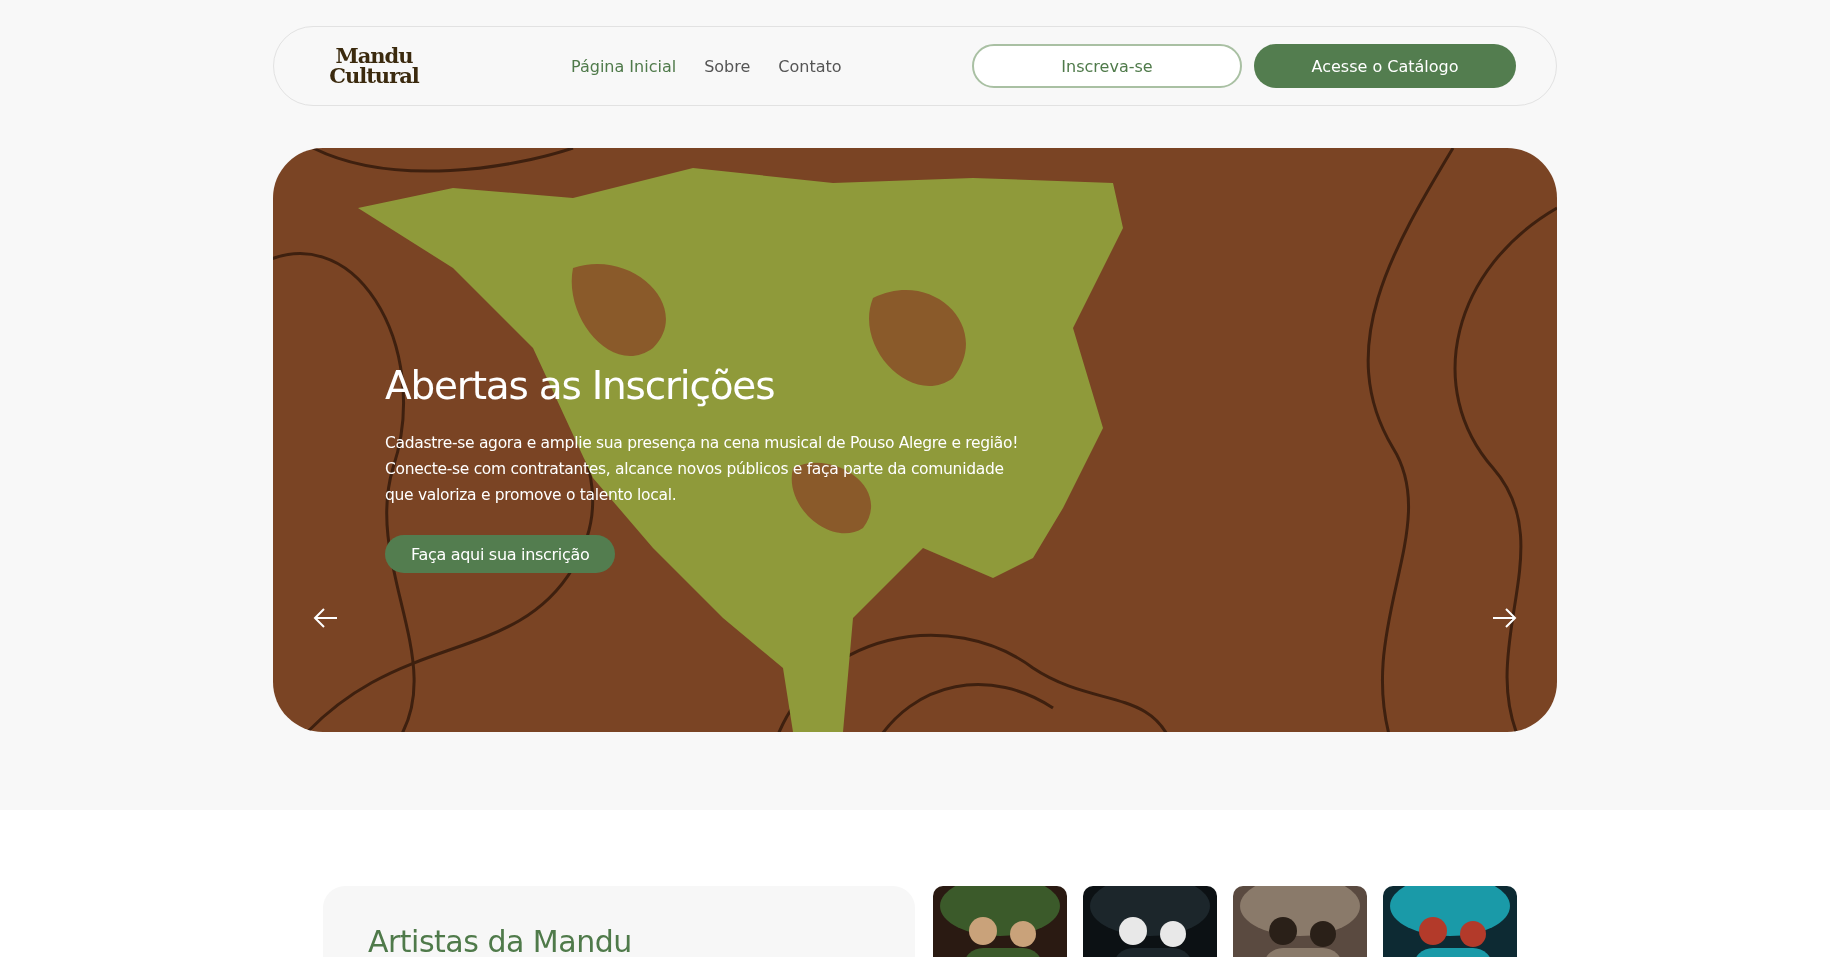  Describe the element at coordinates (624, 66) in the screenshot. I see `nav-link: Página Inicial` at that location.